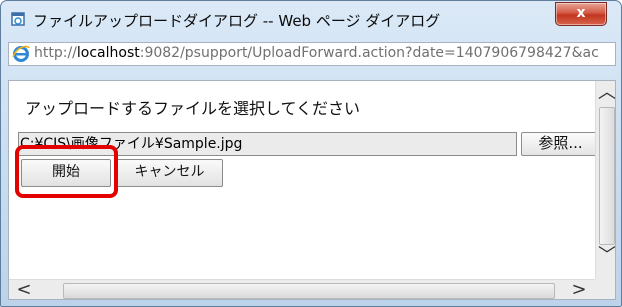  I want to click on cancel-button: キャンセル, so click(169, 173).